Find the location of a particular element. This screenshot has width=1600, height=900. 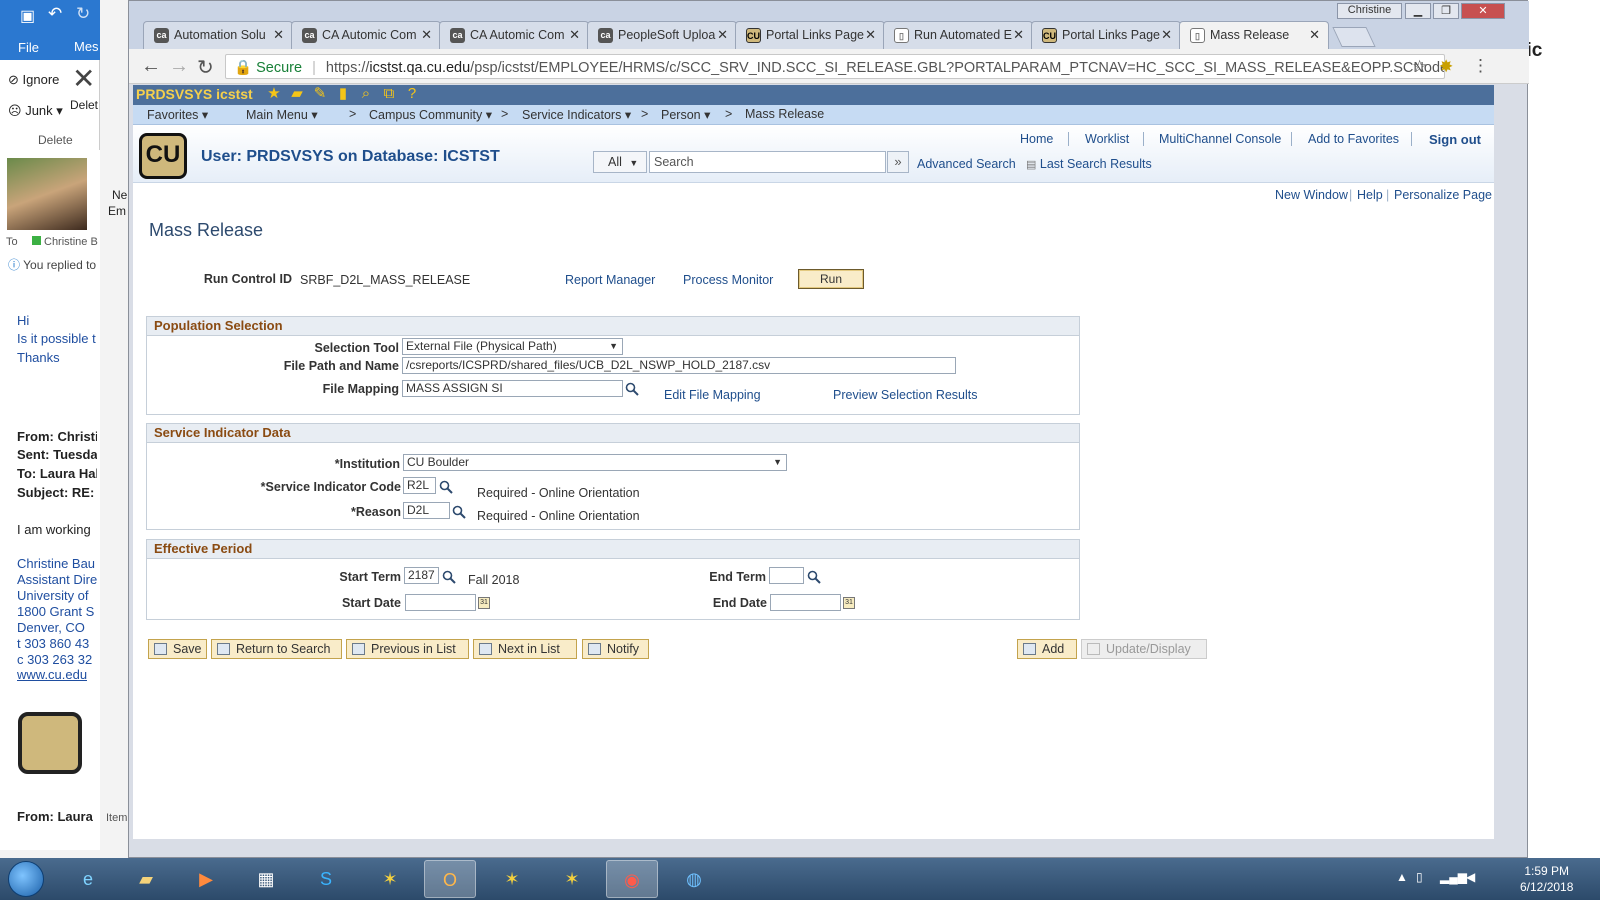

tab-automation-solutions: ca Automation Solu ✕ is located at coordinates (218, 35).